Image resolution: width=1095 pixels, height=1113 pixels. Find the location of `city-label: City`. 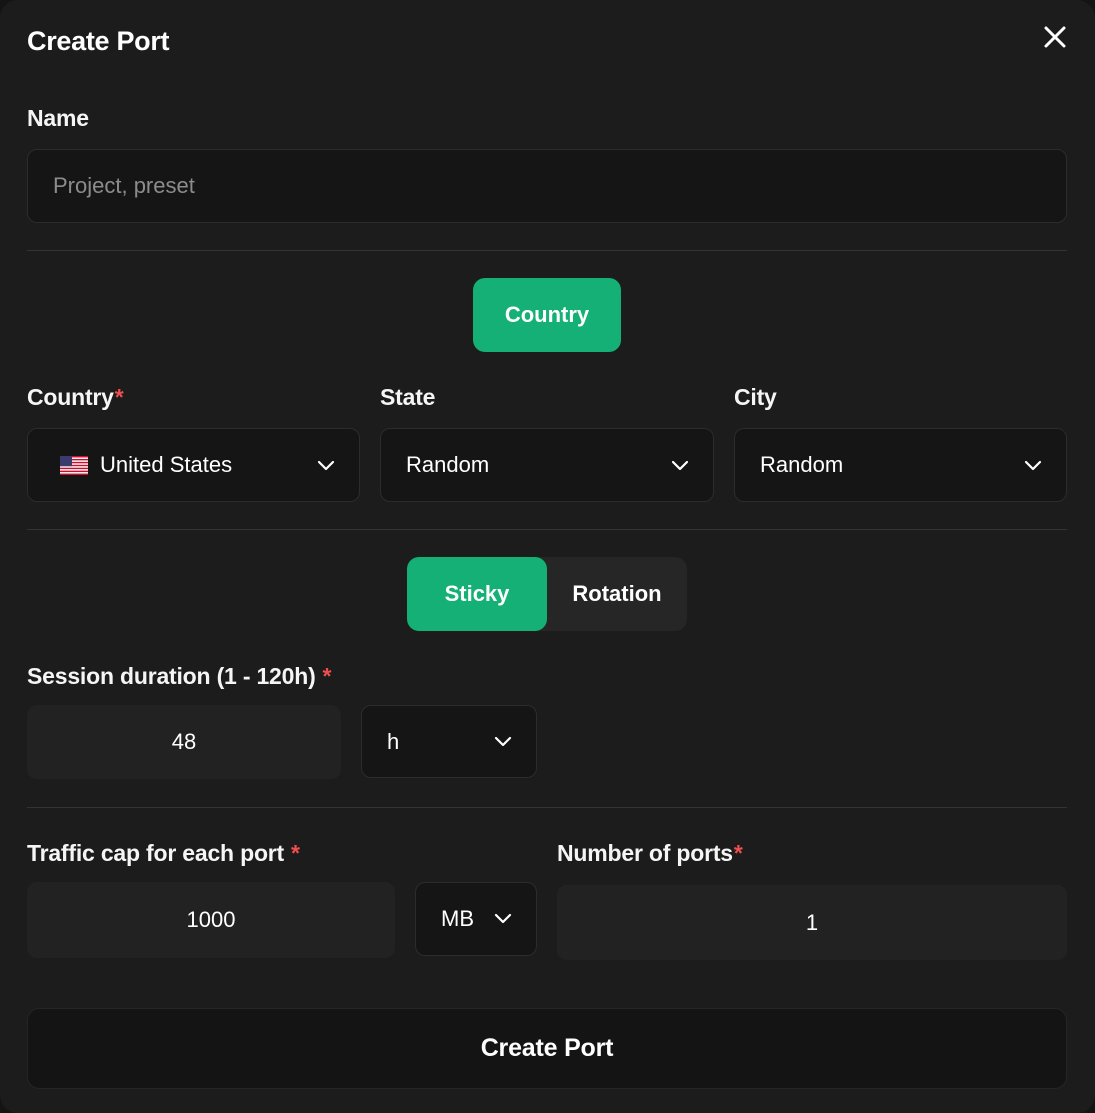

city-label: City is located at coordinates (755, 397).